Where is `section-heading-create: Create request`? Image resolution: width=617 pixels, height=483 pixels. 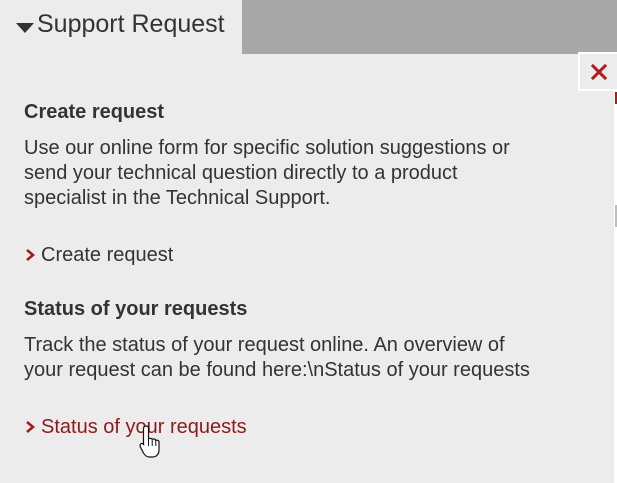 section-heading-create: Create request is located at coordinates (94, 112).